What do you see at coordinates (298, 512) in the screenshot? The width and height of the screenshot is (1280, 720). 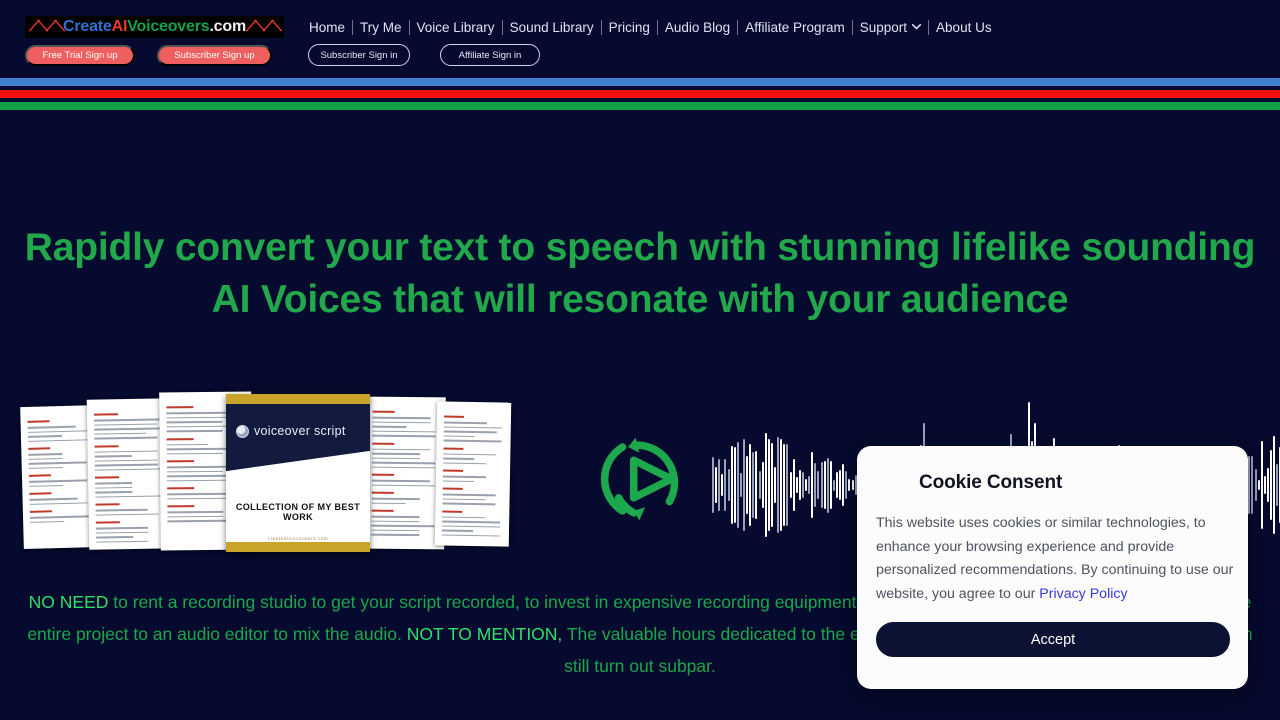 I see `cover-caption: COLLECTION OF MY BEST WORK` at bounding box center [298, 512].